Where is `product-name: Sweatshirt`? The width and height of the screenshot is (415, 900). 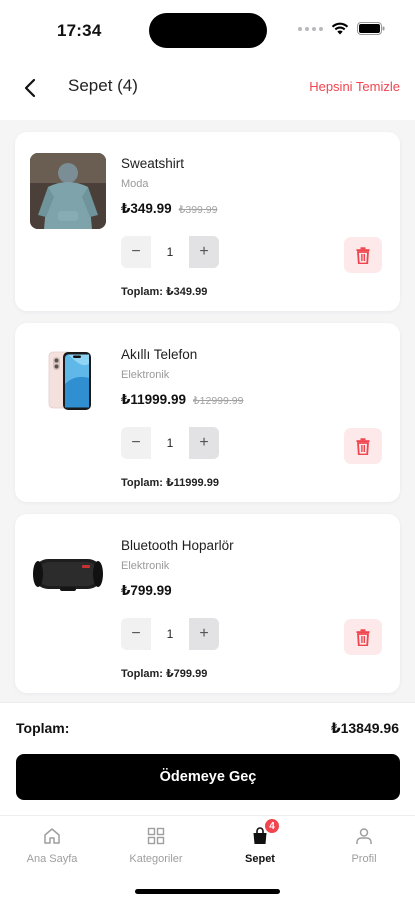
product-name: Sweatshirt is located at coordinates (153, 163).